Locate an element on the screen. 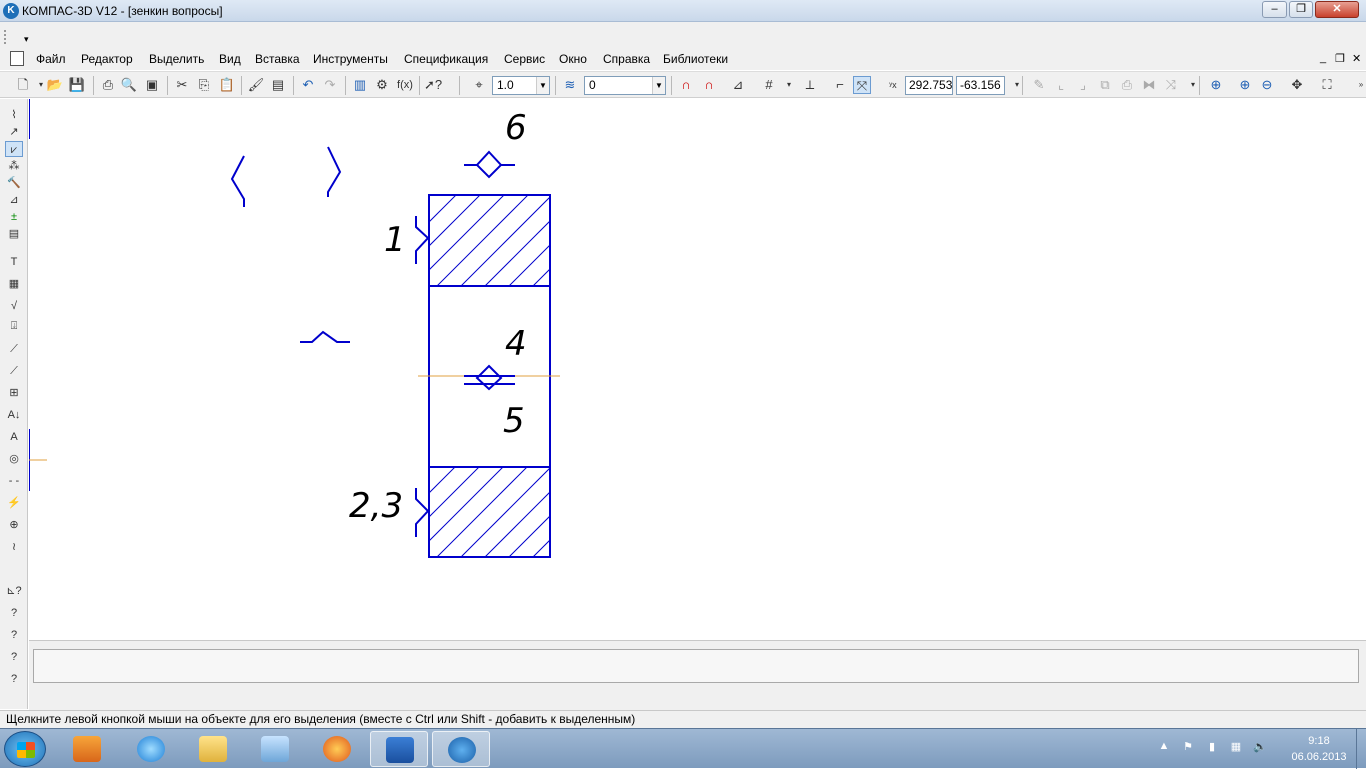  menu-service: Сервис is located at coordinates (524, 59).